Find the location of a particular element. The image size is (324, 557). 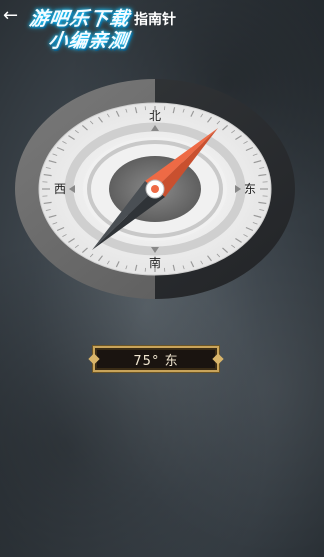

cardinal-east: 东 is located at coordinates (250, 189).